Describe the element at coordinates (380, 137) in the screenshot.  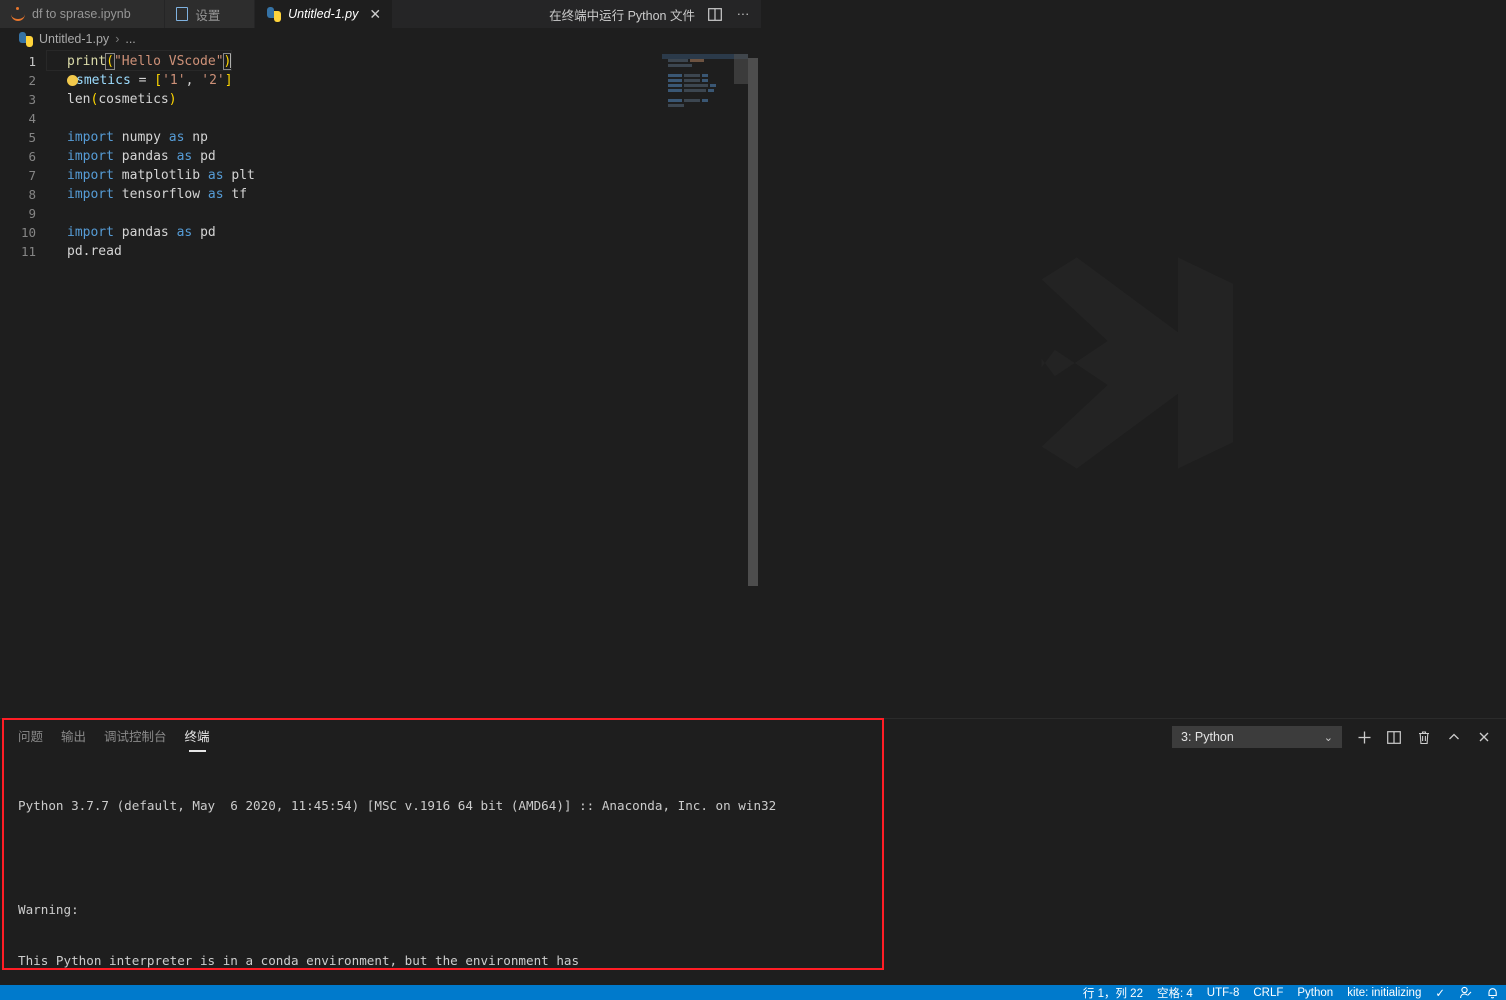
I see `code-line: 5 import numpy as np` at that location.